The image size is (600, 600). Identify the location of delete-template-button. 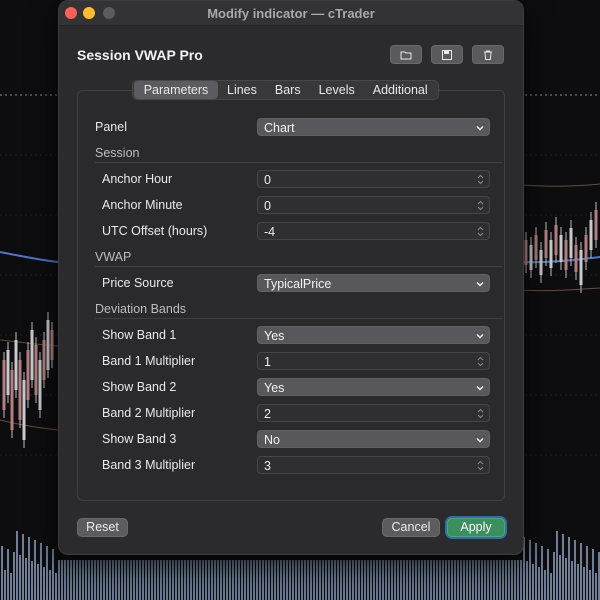
(488, 54).